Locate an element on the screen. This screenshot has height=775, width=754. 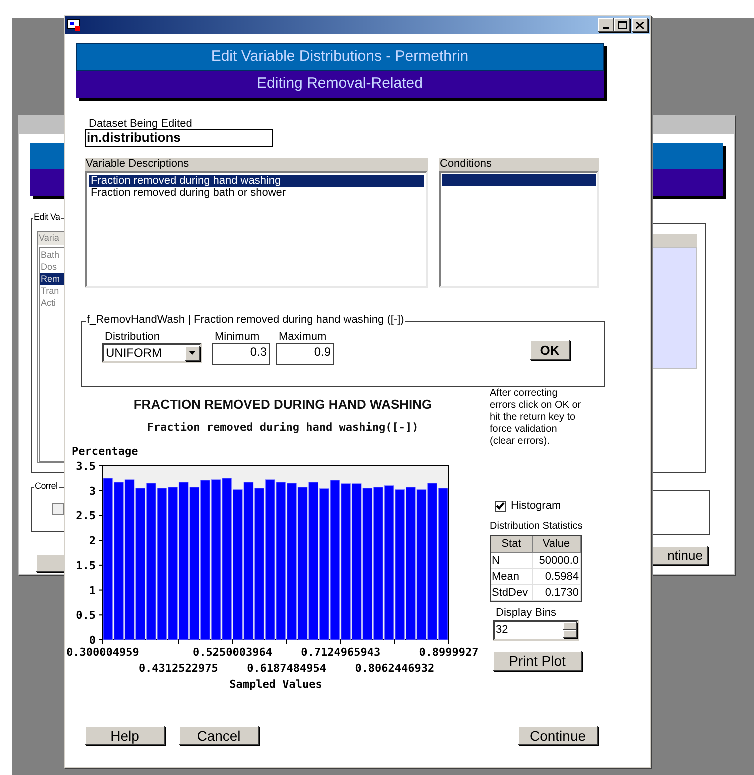
y-tick: 3.5 is located at coordinates (90, 466).